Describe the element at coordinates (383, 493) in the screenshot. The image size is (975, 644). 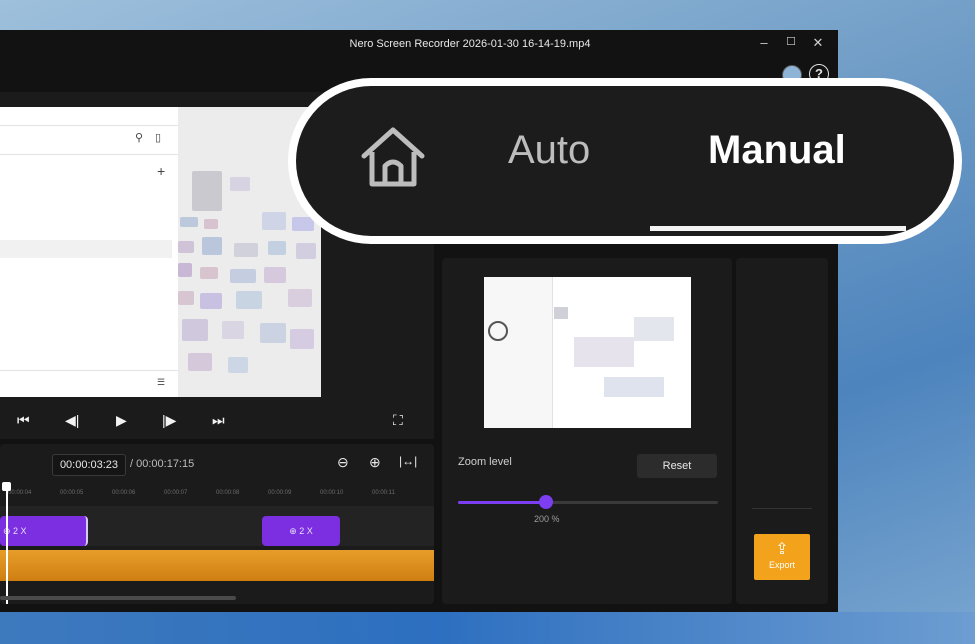
I see `ruler-label: 00:00:11` at that location.